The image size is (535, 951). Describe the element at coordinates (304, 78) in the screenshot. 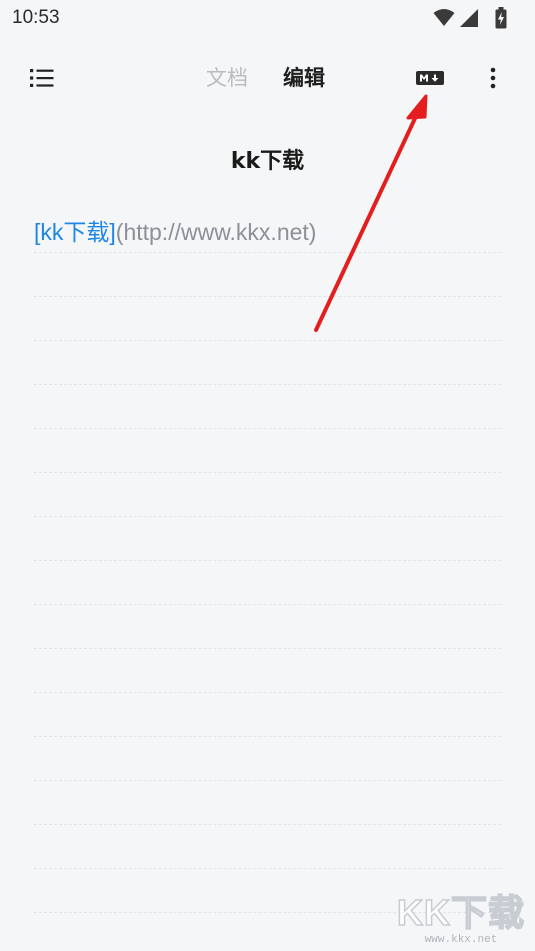

I see `tab-edit: 编辑` at that location.